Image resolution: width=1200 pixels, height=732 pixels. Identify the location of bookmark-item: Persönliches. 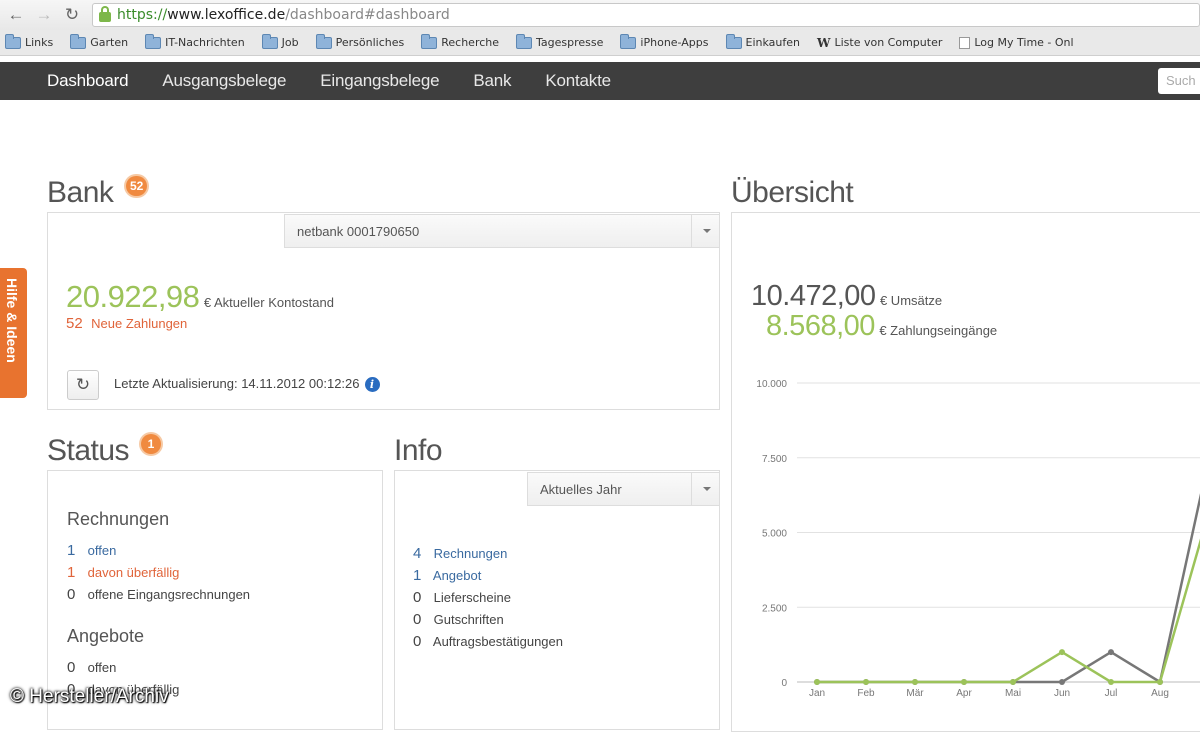
(360, 41).